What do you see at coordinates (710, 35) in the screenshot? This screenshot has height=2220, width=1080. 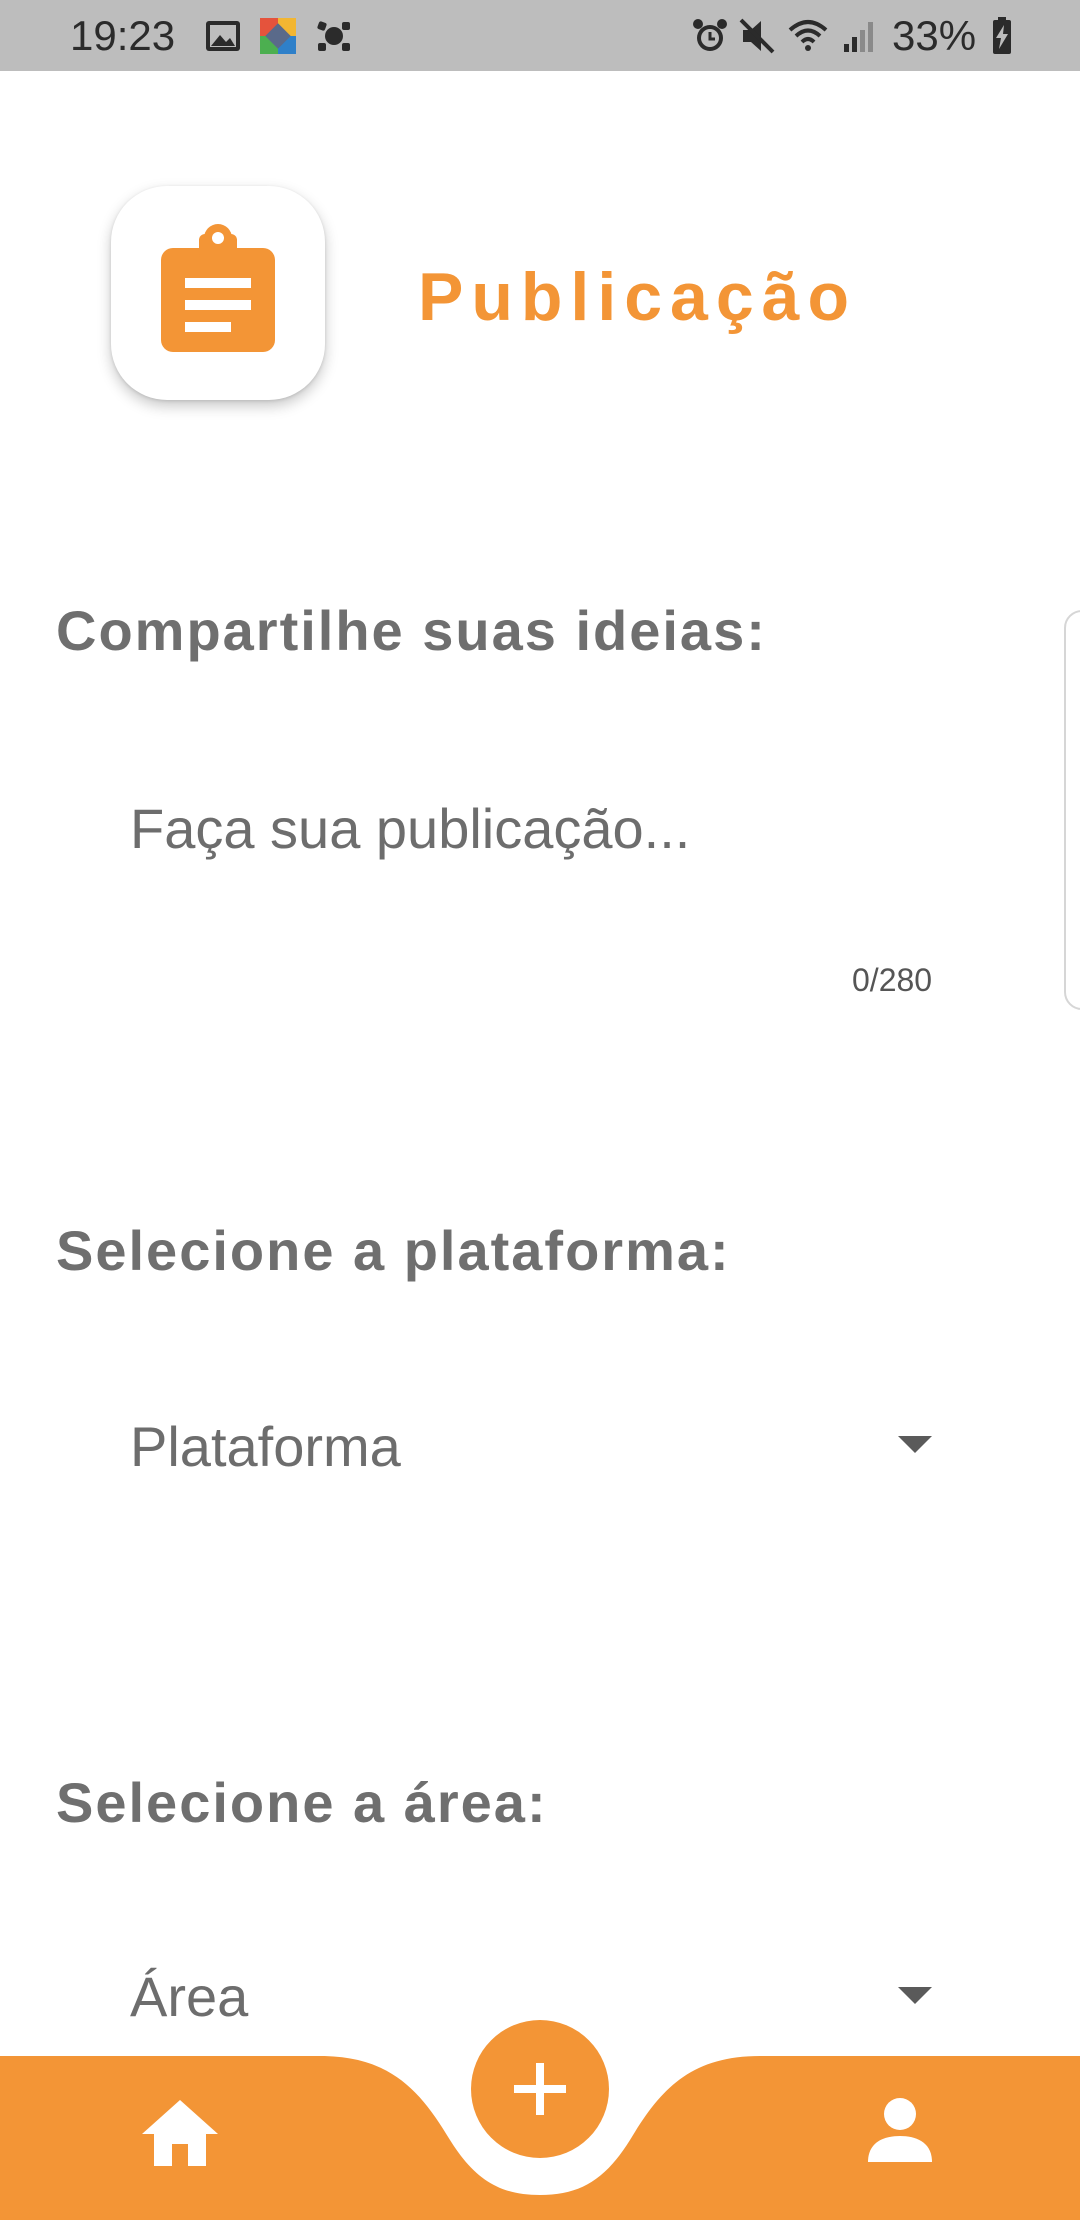 I see `alarm-icon` at bounding box center [710, 35].